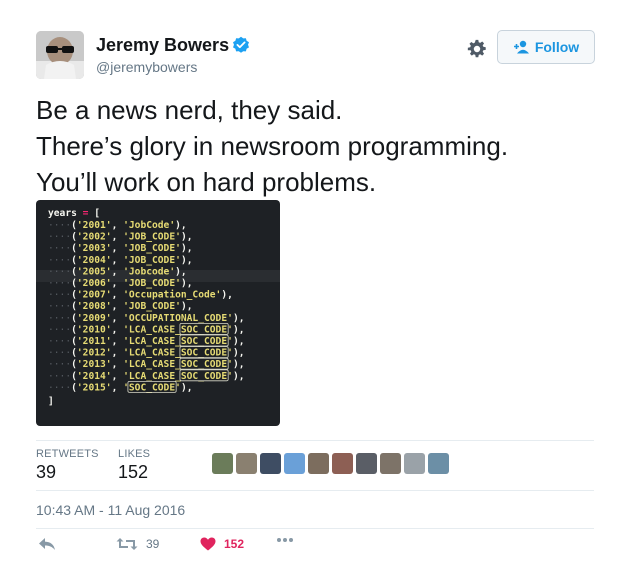  What do you see at coordinates (178, 318) in the screenshot?
I see `code-string: 'OCCUPATIONAL_CODE'` at bounding box center [178, 318].